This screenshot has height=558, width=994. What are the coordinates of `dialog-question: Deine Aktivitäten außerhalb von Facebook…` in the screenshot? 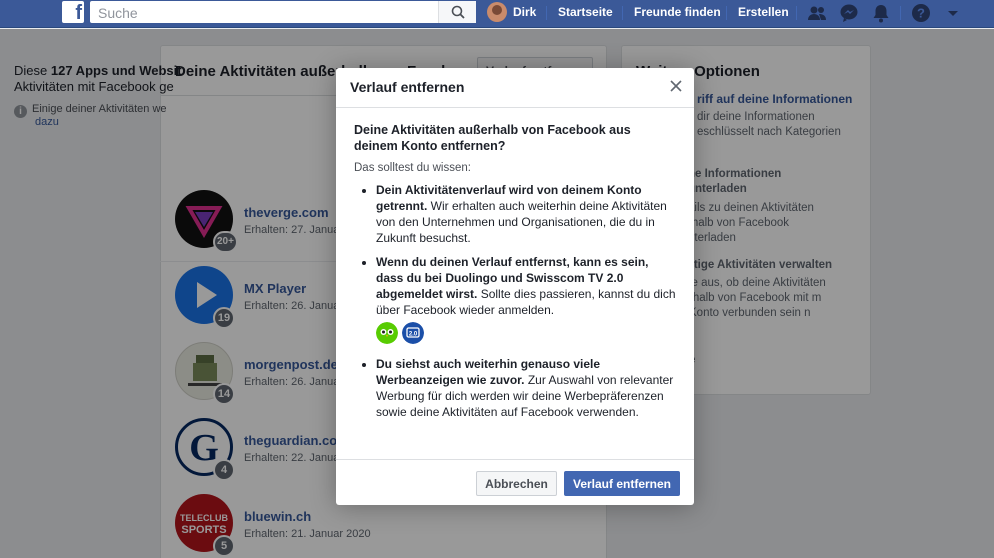 It's located at (492, 138).